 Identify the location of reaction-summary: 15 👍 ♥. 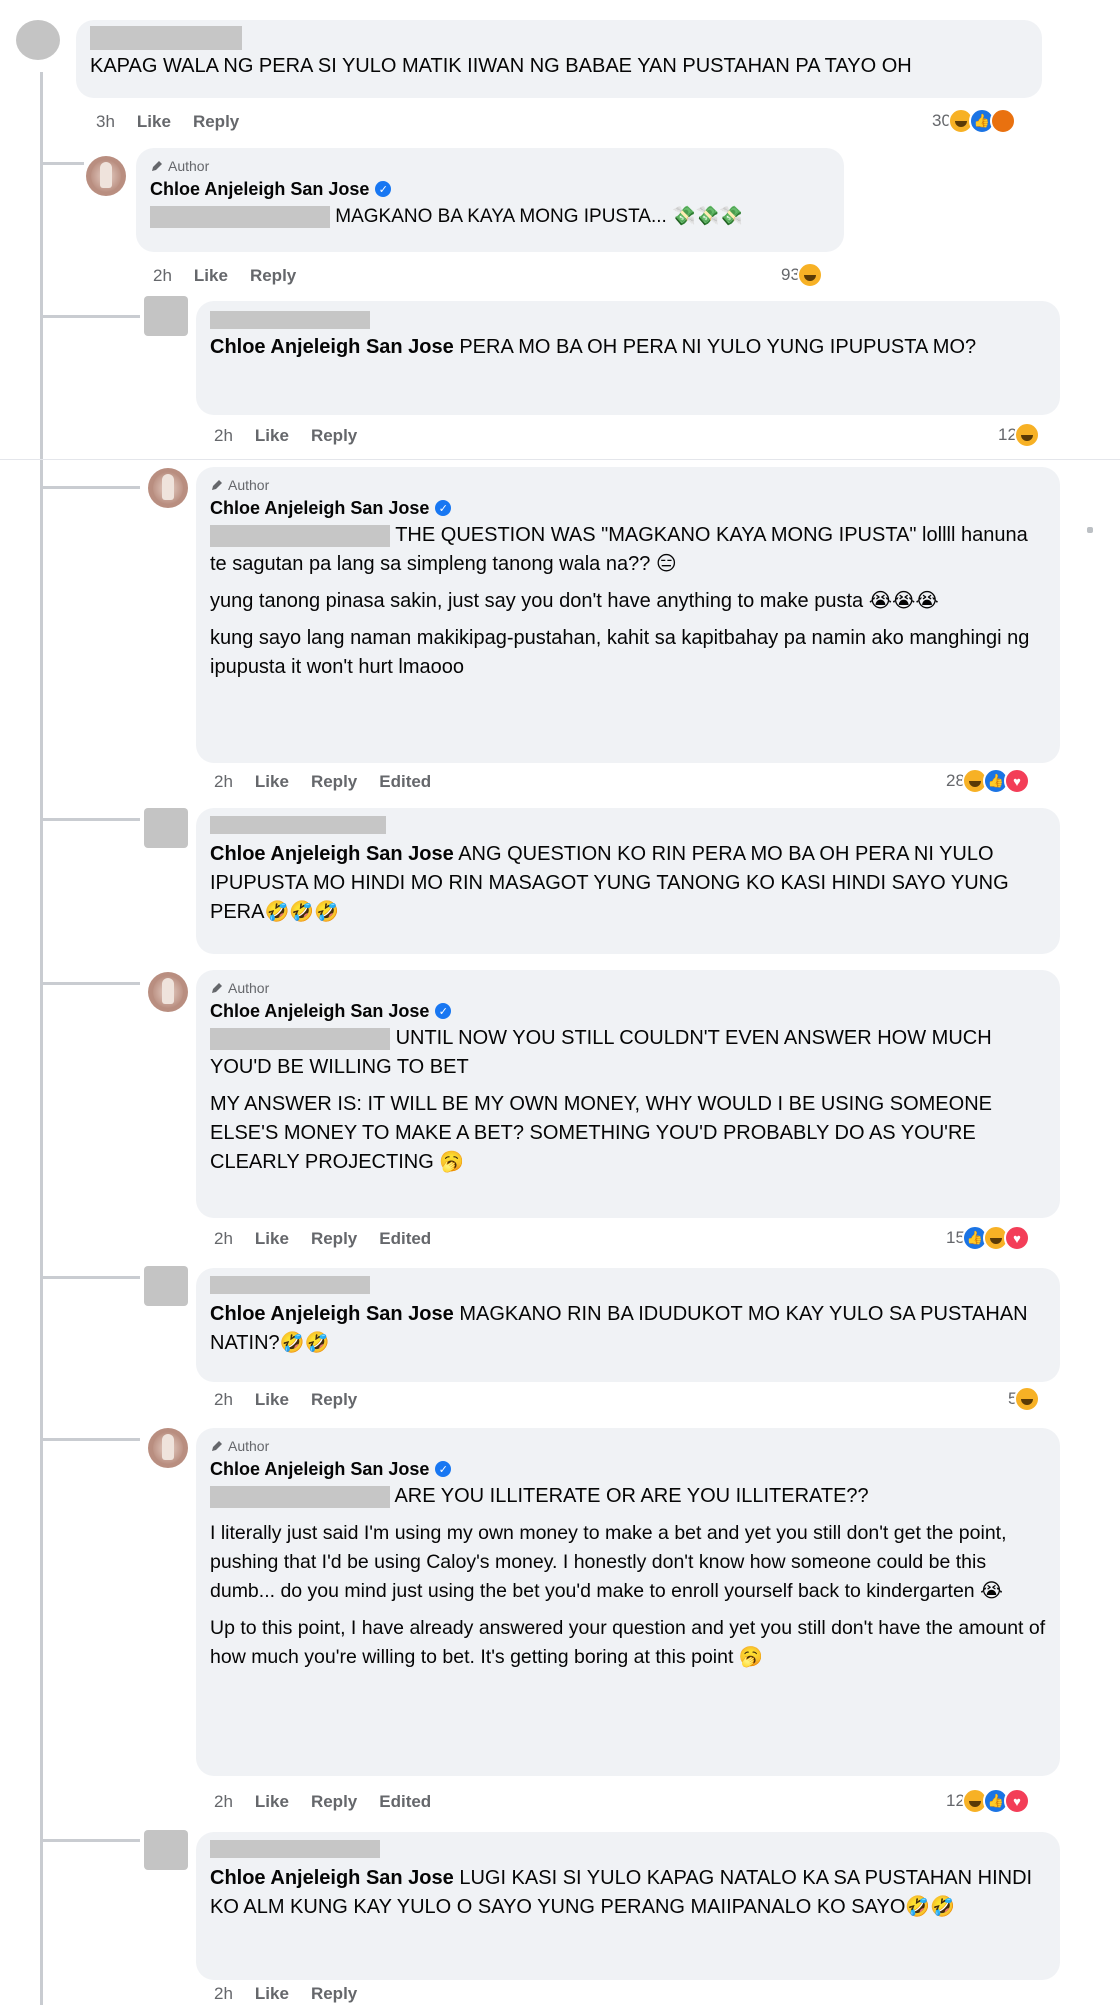
(988, 1238).